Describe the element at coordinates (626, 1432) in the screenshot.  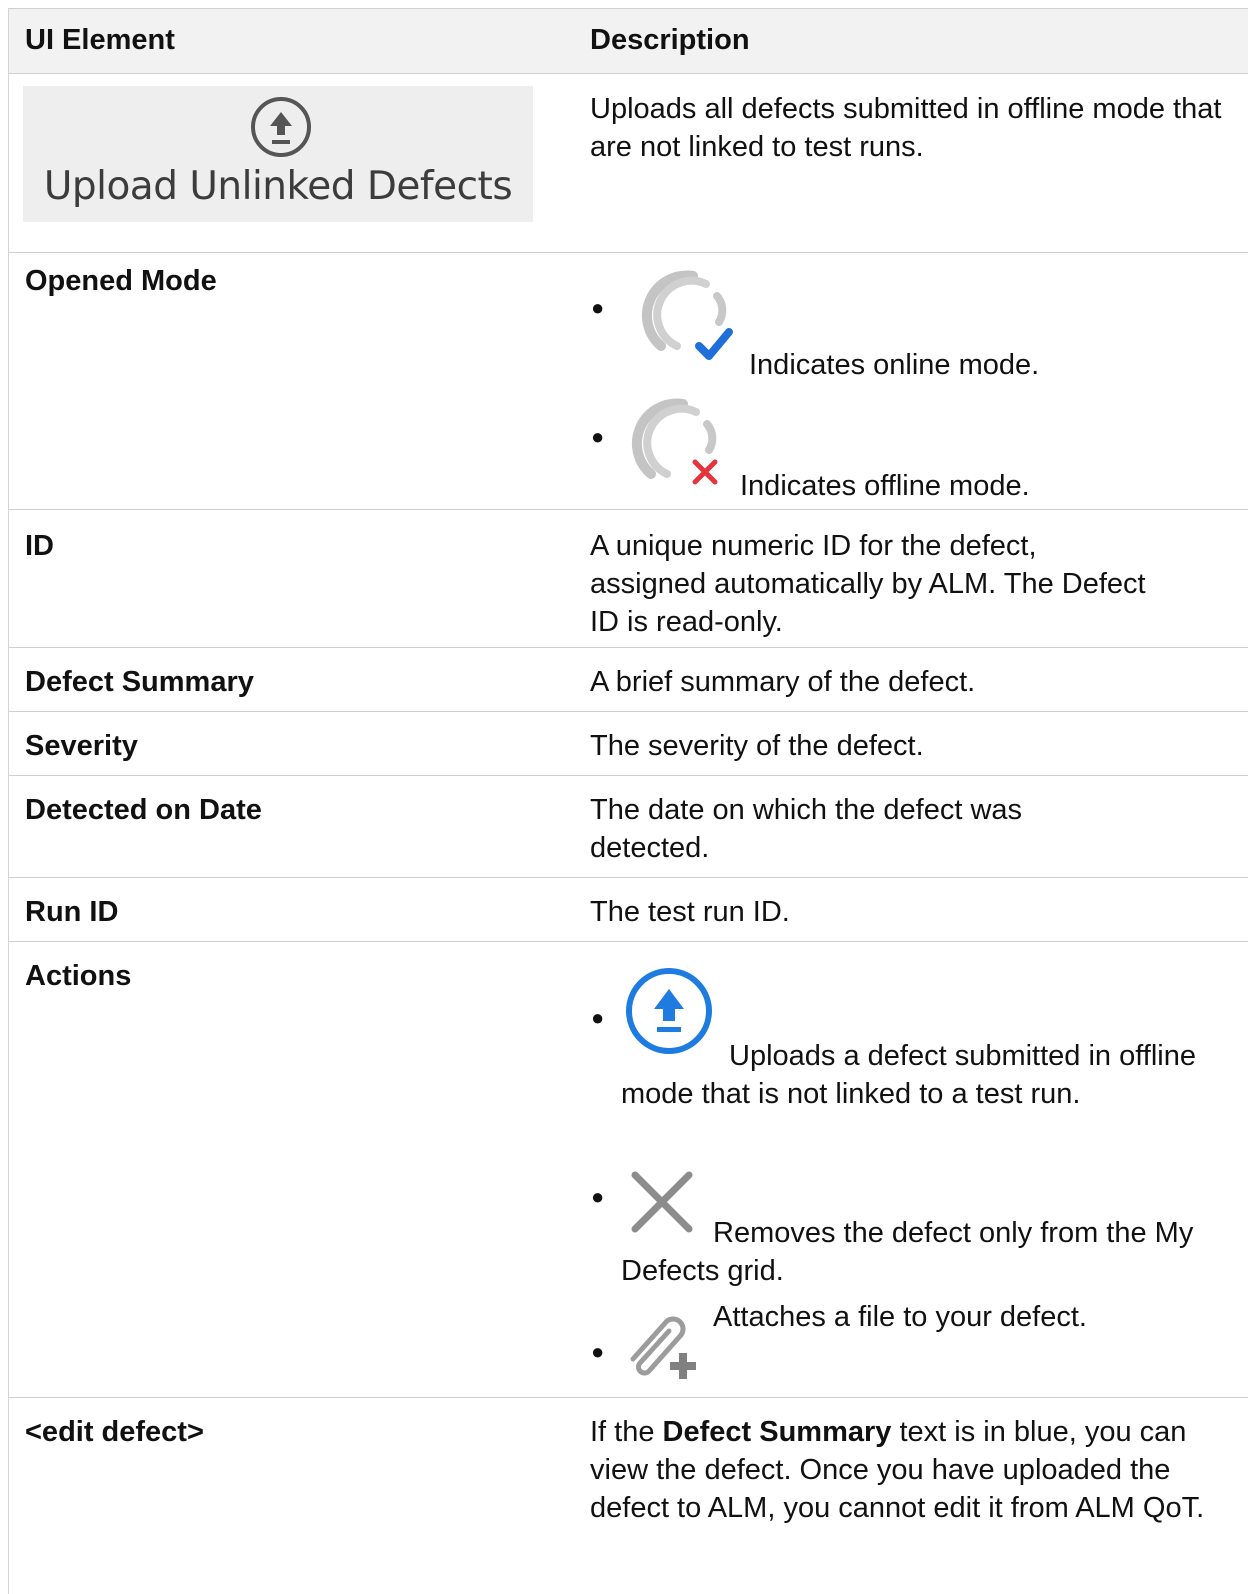
I see `edit-defect-desc-prefix: If the` at that location.